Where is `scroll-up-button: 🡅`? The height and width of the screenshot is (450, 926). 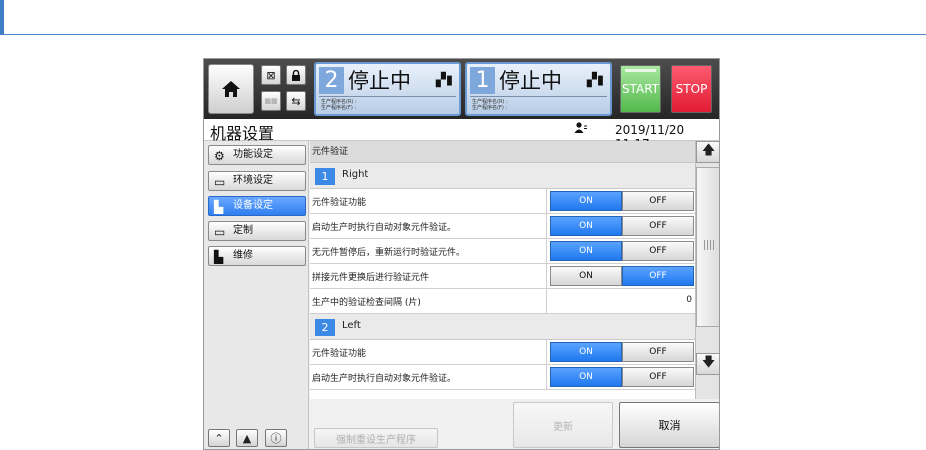 scroll-up-button: 🡅 is located at coordinates (707, 152).